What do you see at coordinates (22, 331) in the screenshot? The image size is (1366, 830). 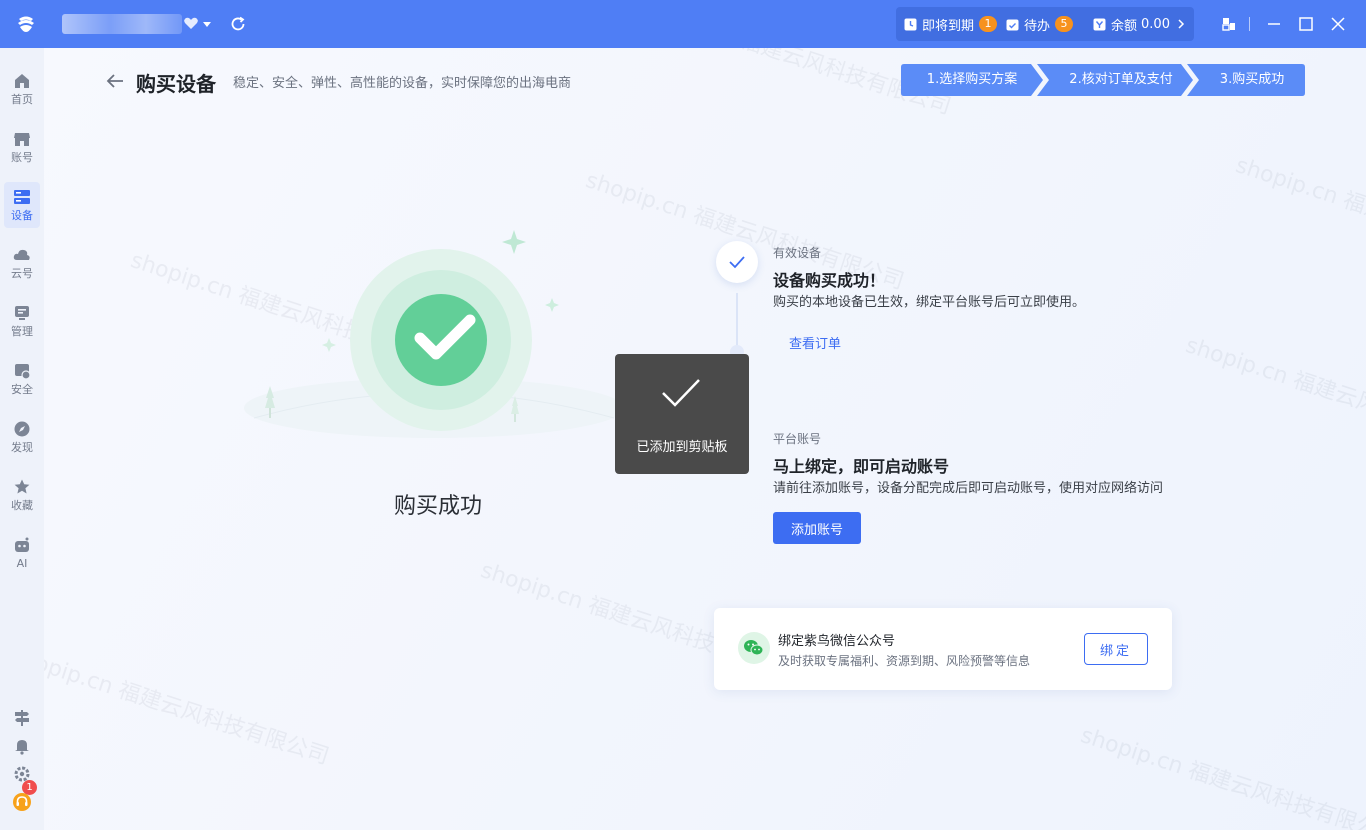 I see `sidebar-item-label: 管理` at bounding box center [22, 331].